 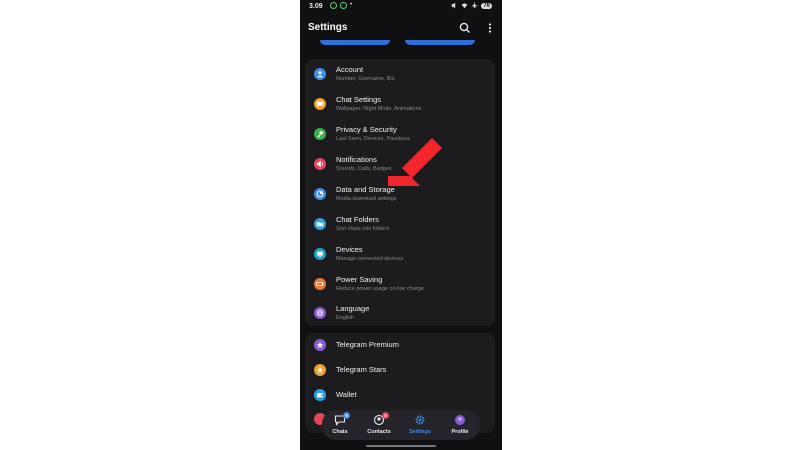 I want to click on settings-item-subtitle: Sort chats into folders, so click(x=363, y=229).